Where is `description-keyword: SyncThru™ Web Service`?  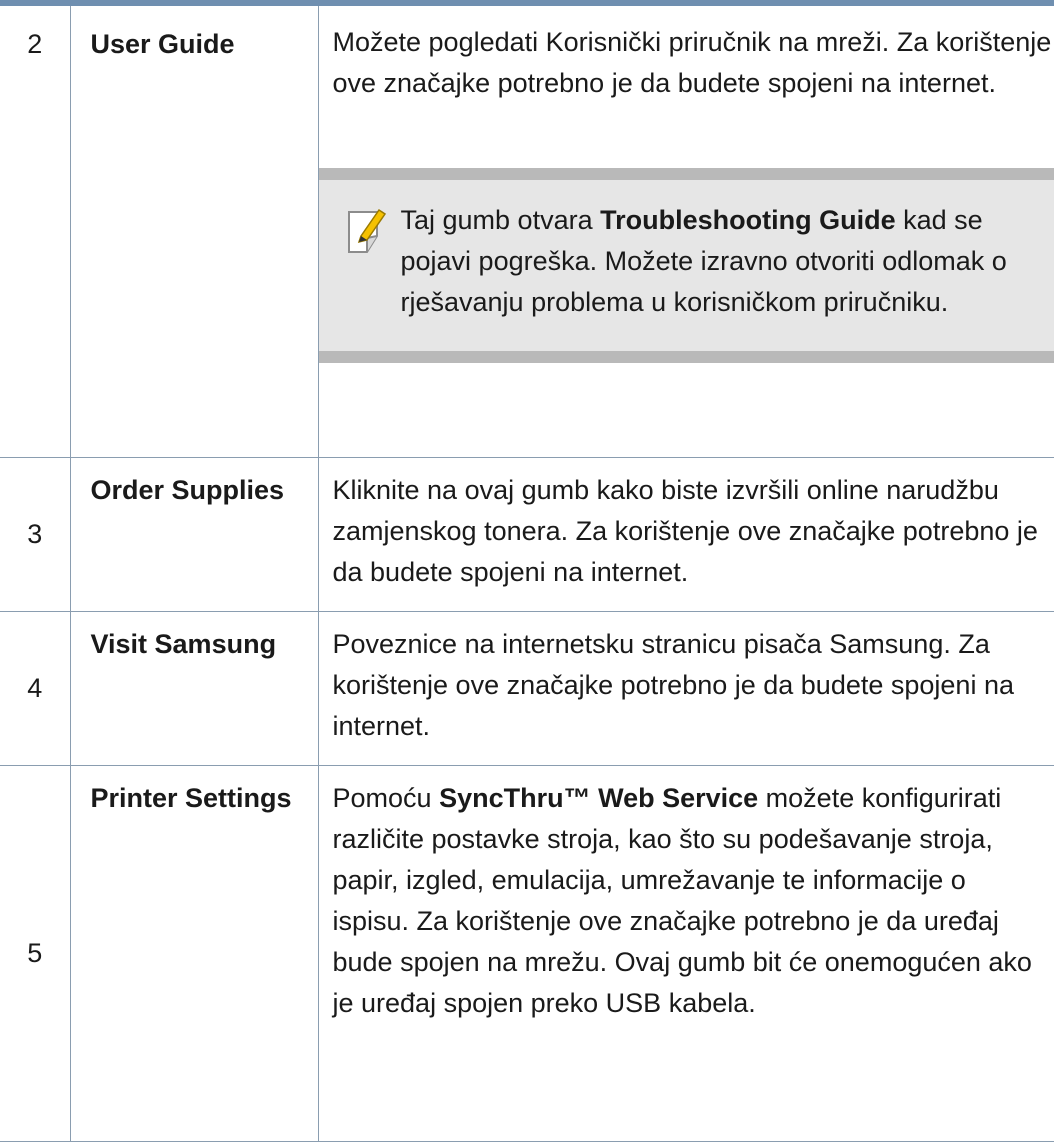
description-keyword: SyncThru™ Web Service is located at coordinates (598, 798).